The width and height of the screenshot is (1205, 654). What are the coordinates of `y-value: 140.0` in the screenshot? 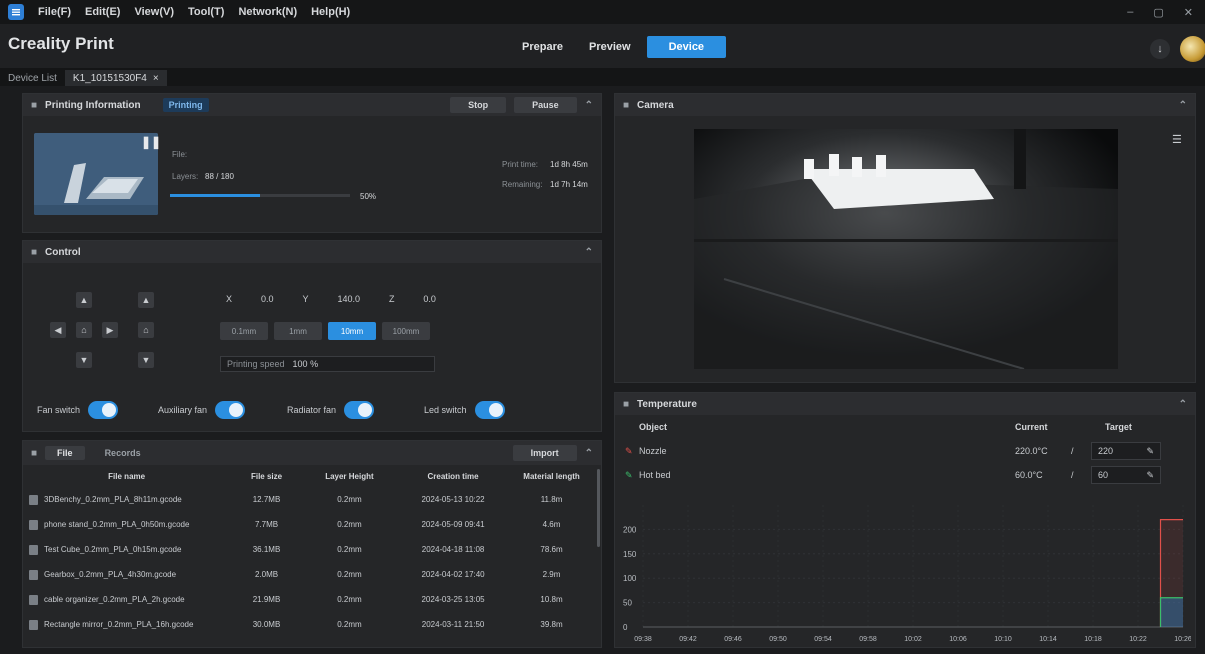 It's located at (348, 299).